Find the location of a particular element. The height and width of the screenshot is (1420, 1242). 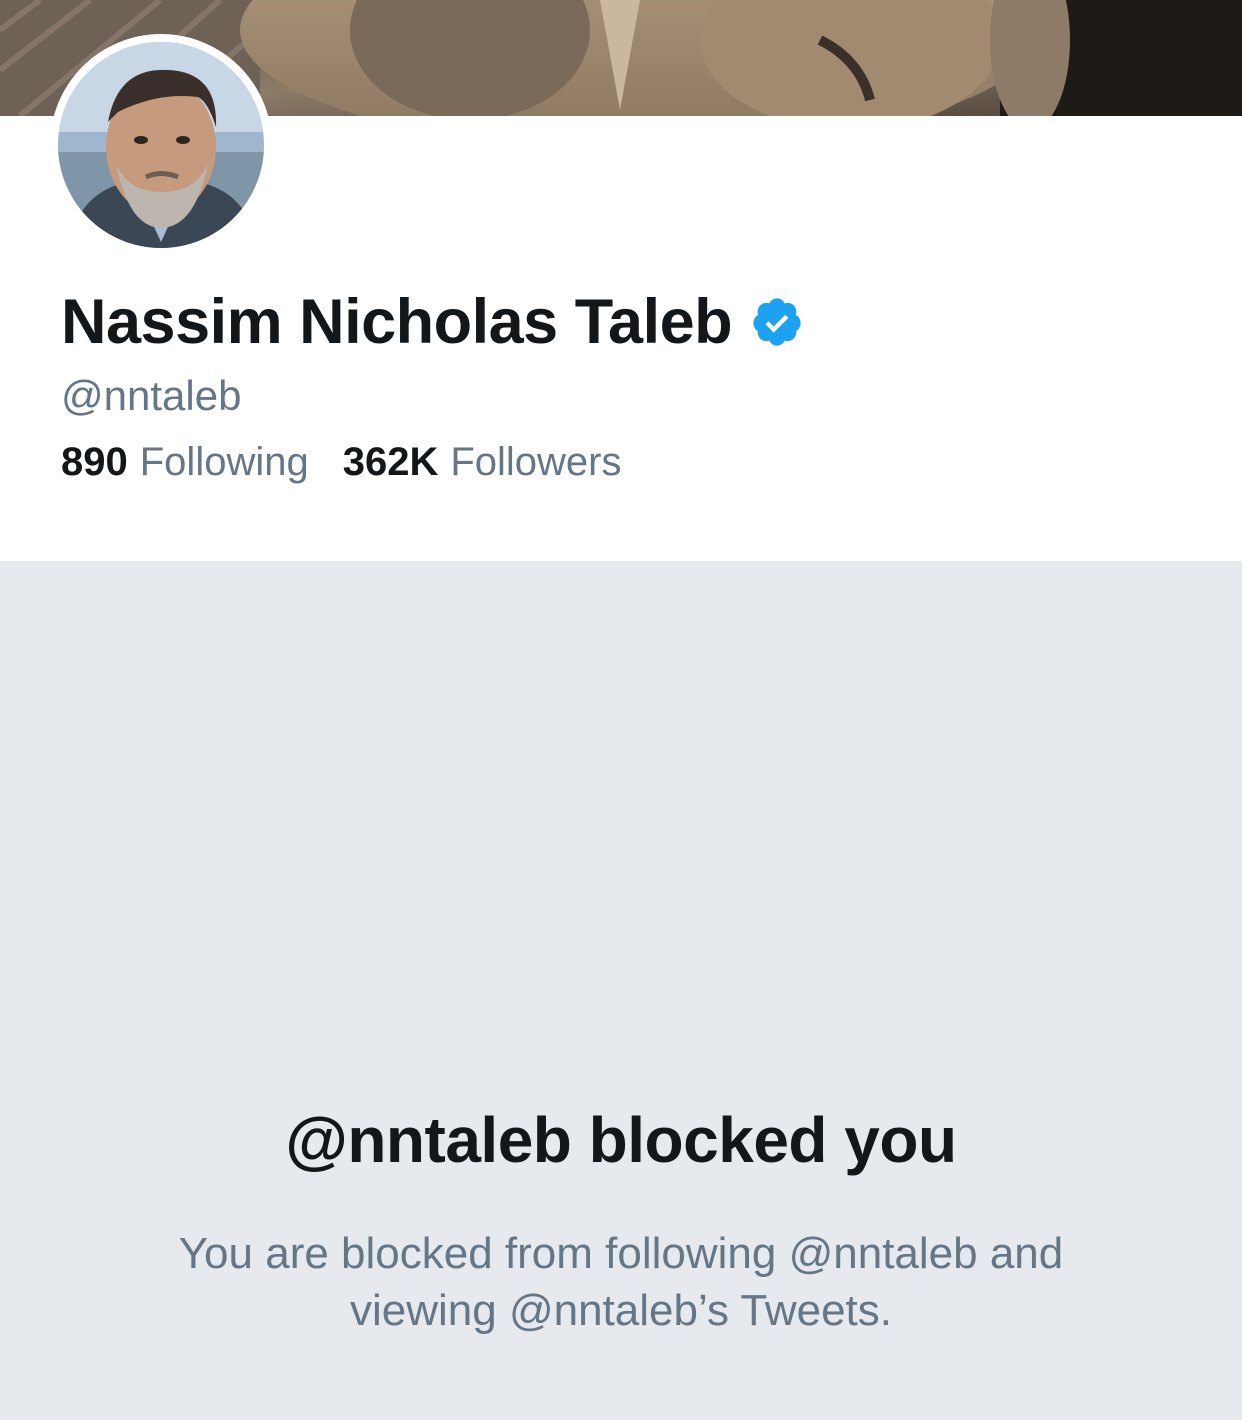

following-stat: 890 Following is located at coordinates (185, 462).